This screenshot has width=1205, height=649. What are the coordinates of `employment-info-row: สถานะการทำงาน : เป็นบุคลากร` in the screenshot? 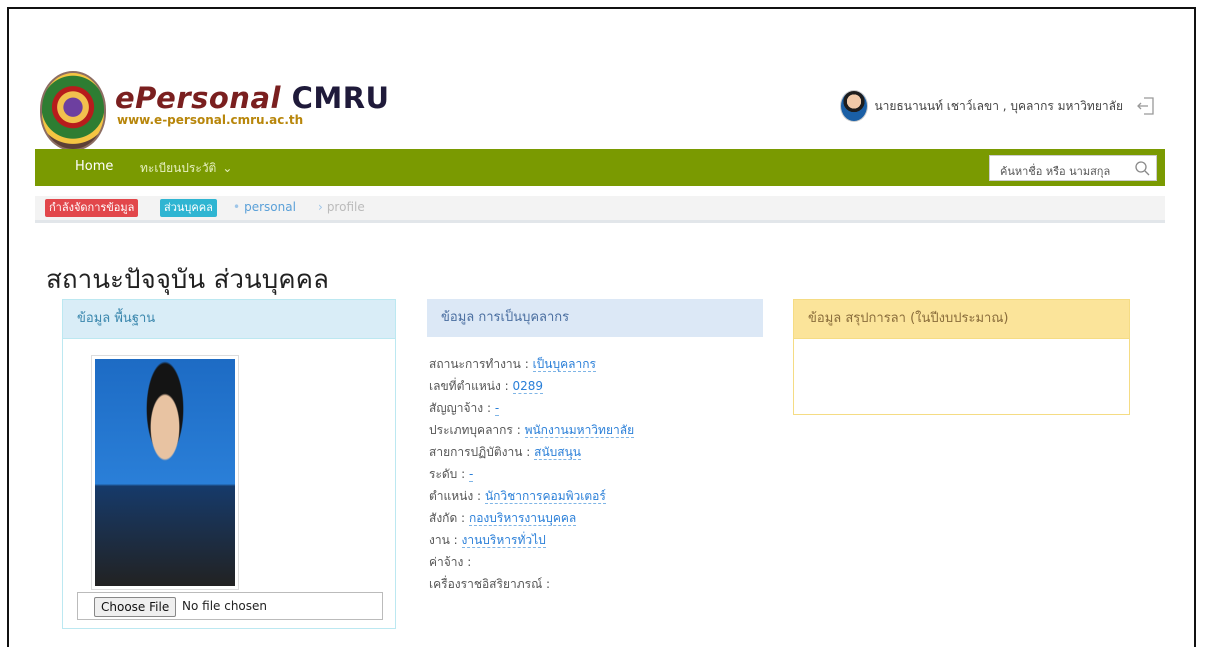 It's located at (531, 366).